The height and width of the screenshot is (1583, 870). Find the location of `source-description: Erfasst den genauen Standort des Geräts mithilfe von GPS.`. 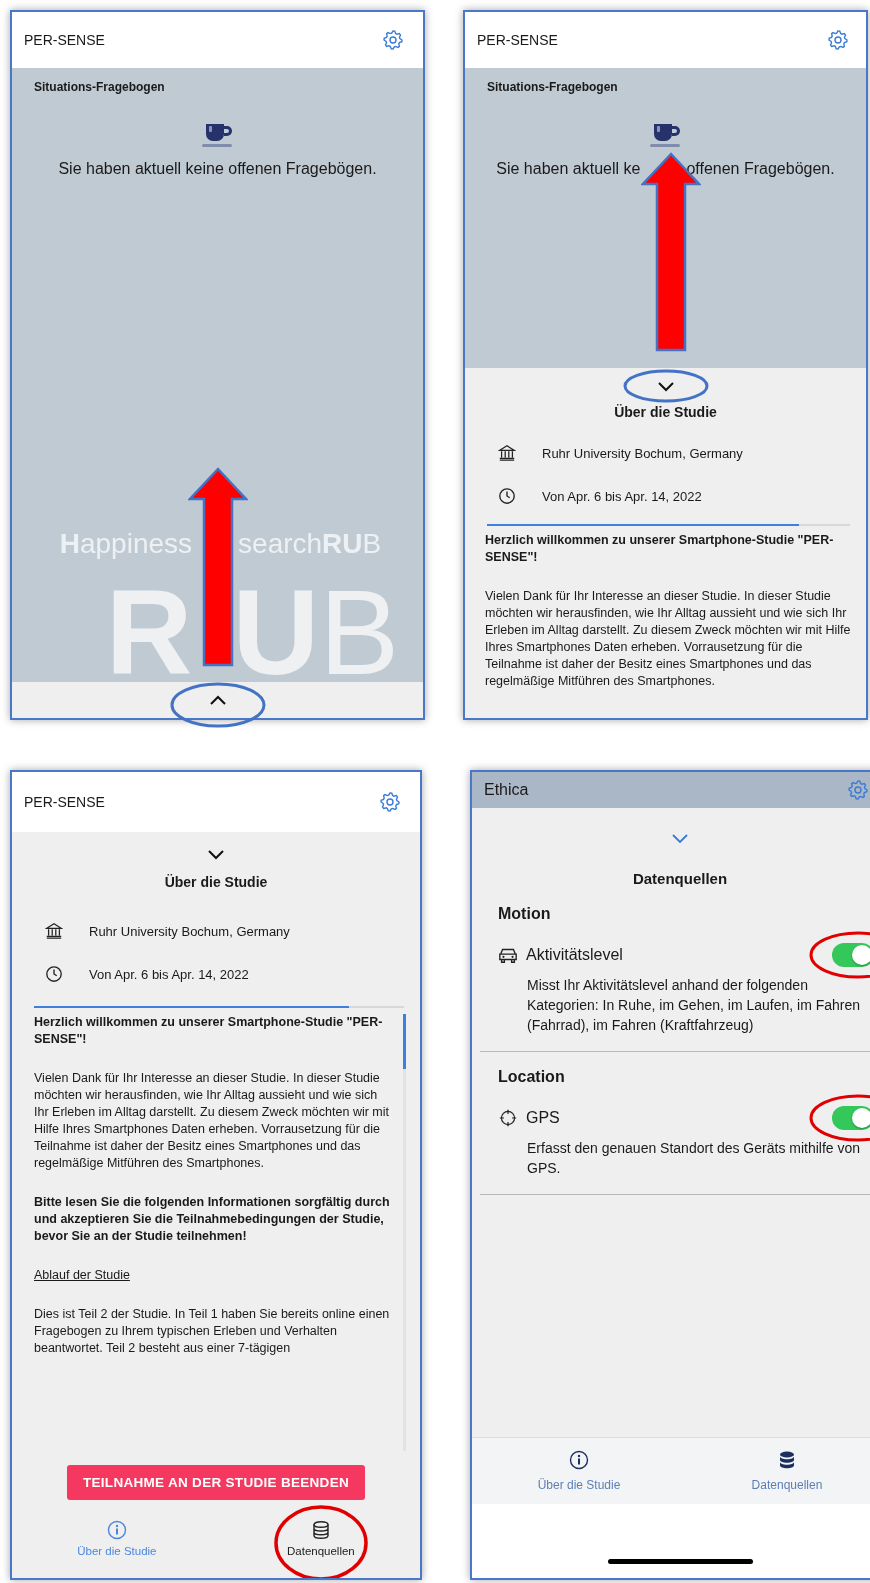

source-description: Erfasst den genauen Standort des Geräts mithilfe von GPS. is located at coordinates (694, 1158).